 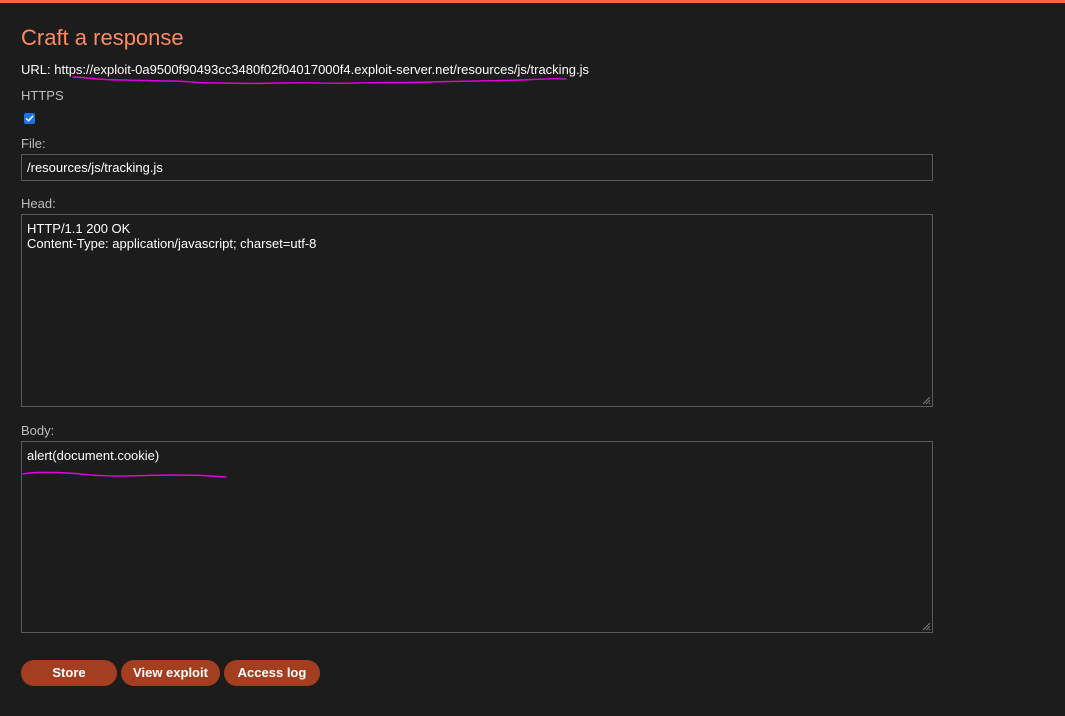 What do you see at coordinates (124, 474) in the screenshot?
I see `body-underline-annotation` at bounding box center [124, 474].